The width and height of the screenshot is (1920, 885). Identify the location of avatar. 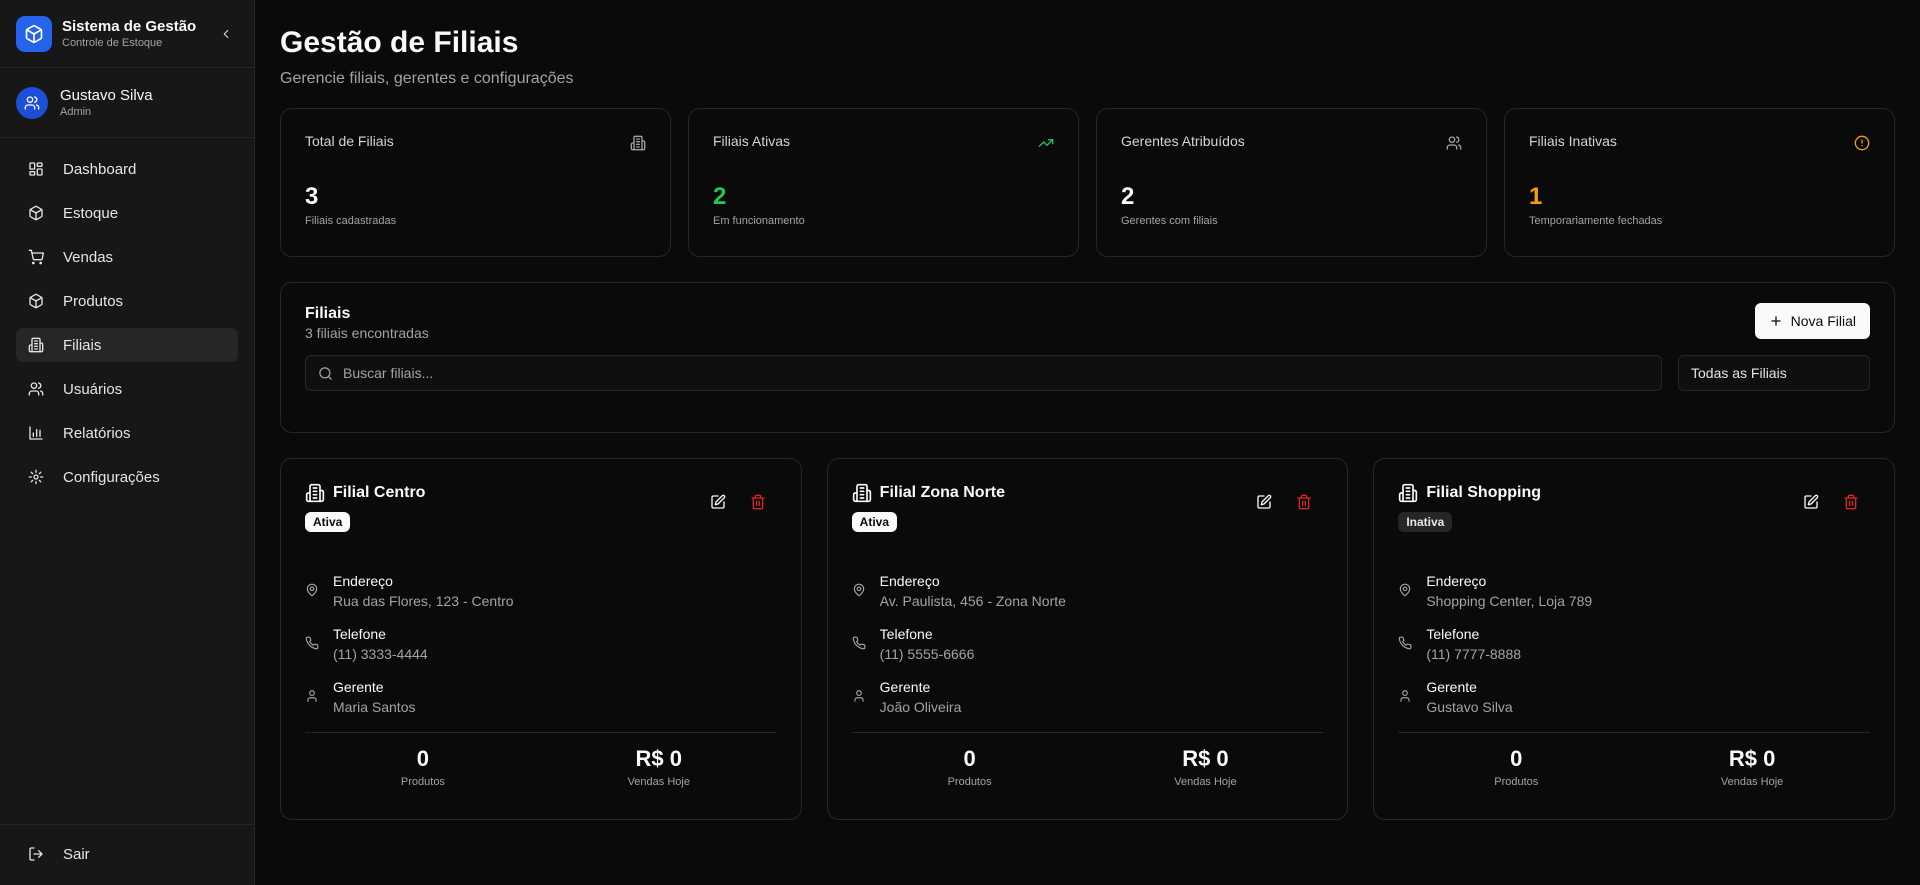
(32, 102).